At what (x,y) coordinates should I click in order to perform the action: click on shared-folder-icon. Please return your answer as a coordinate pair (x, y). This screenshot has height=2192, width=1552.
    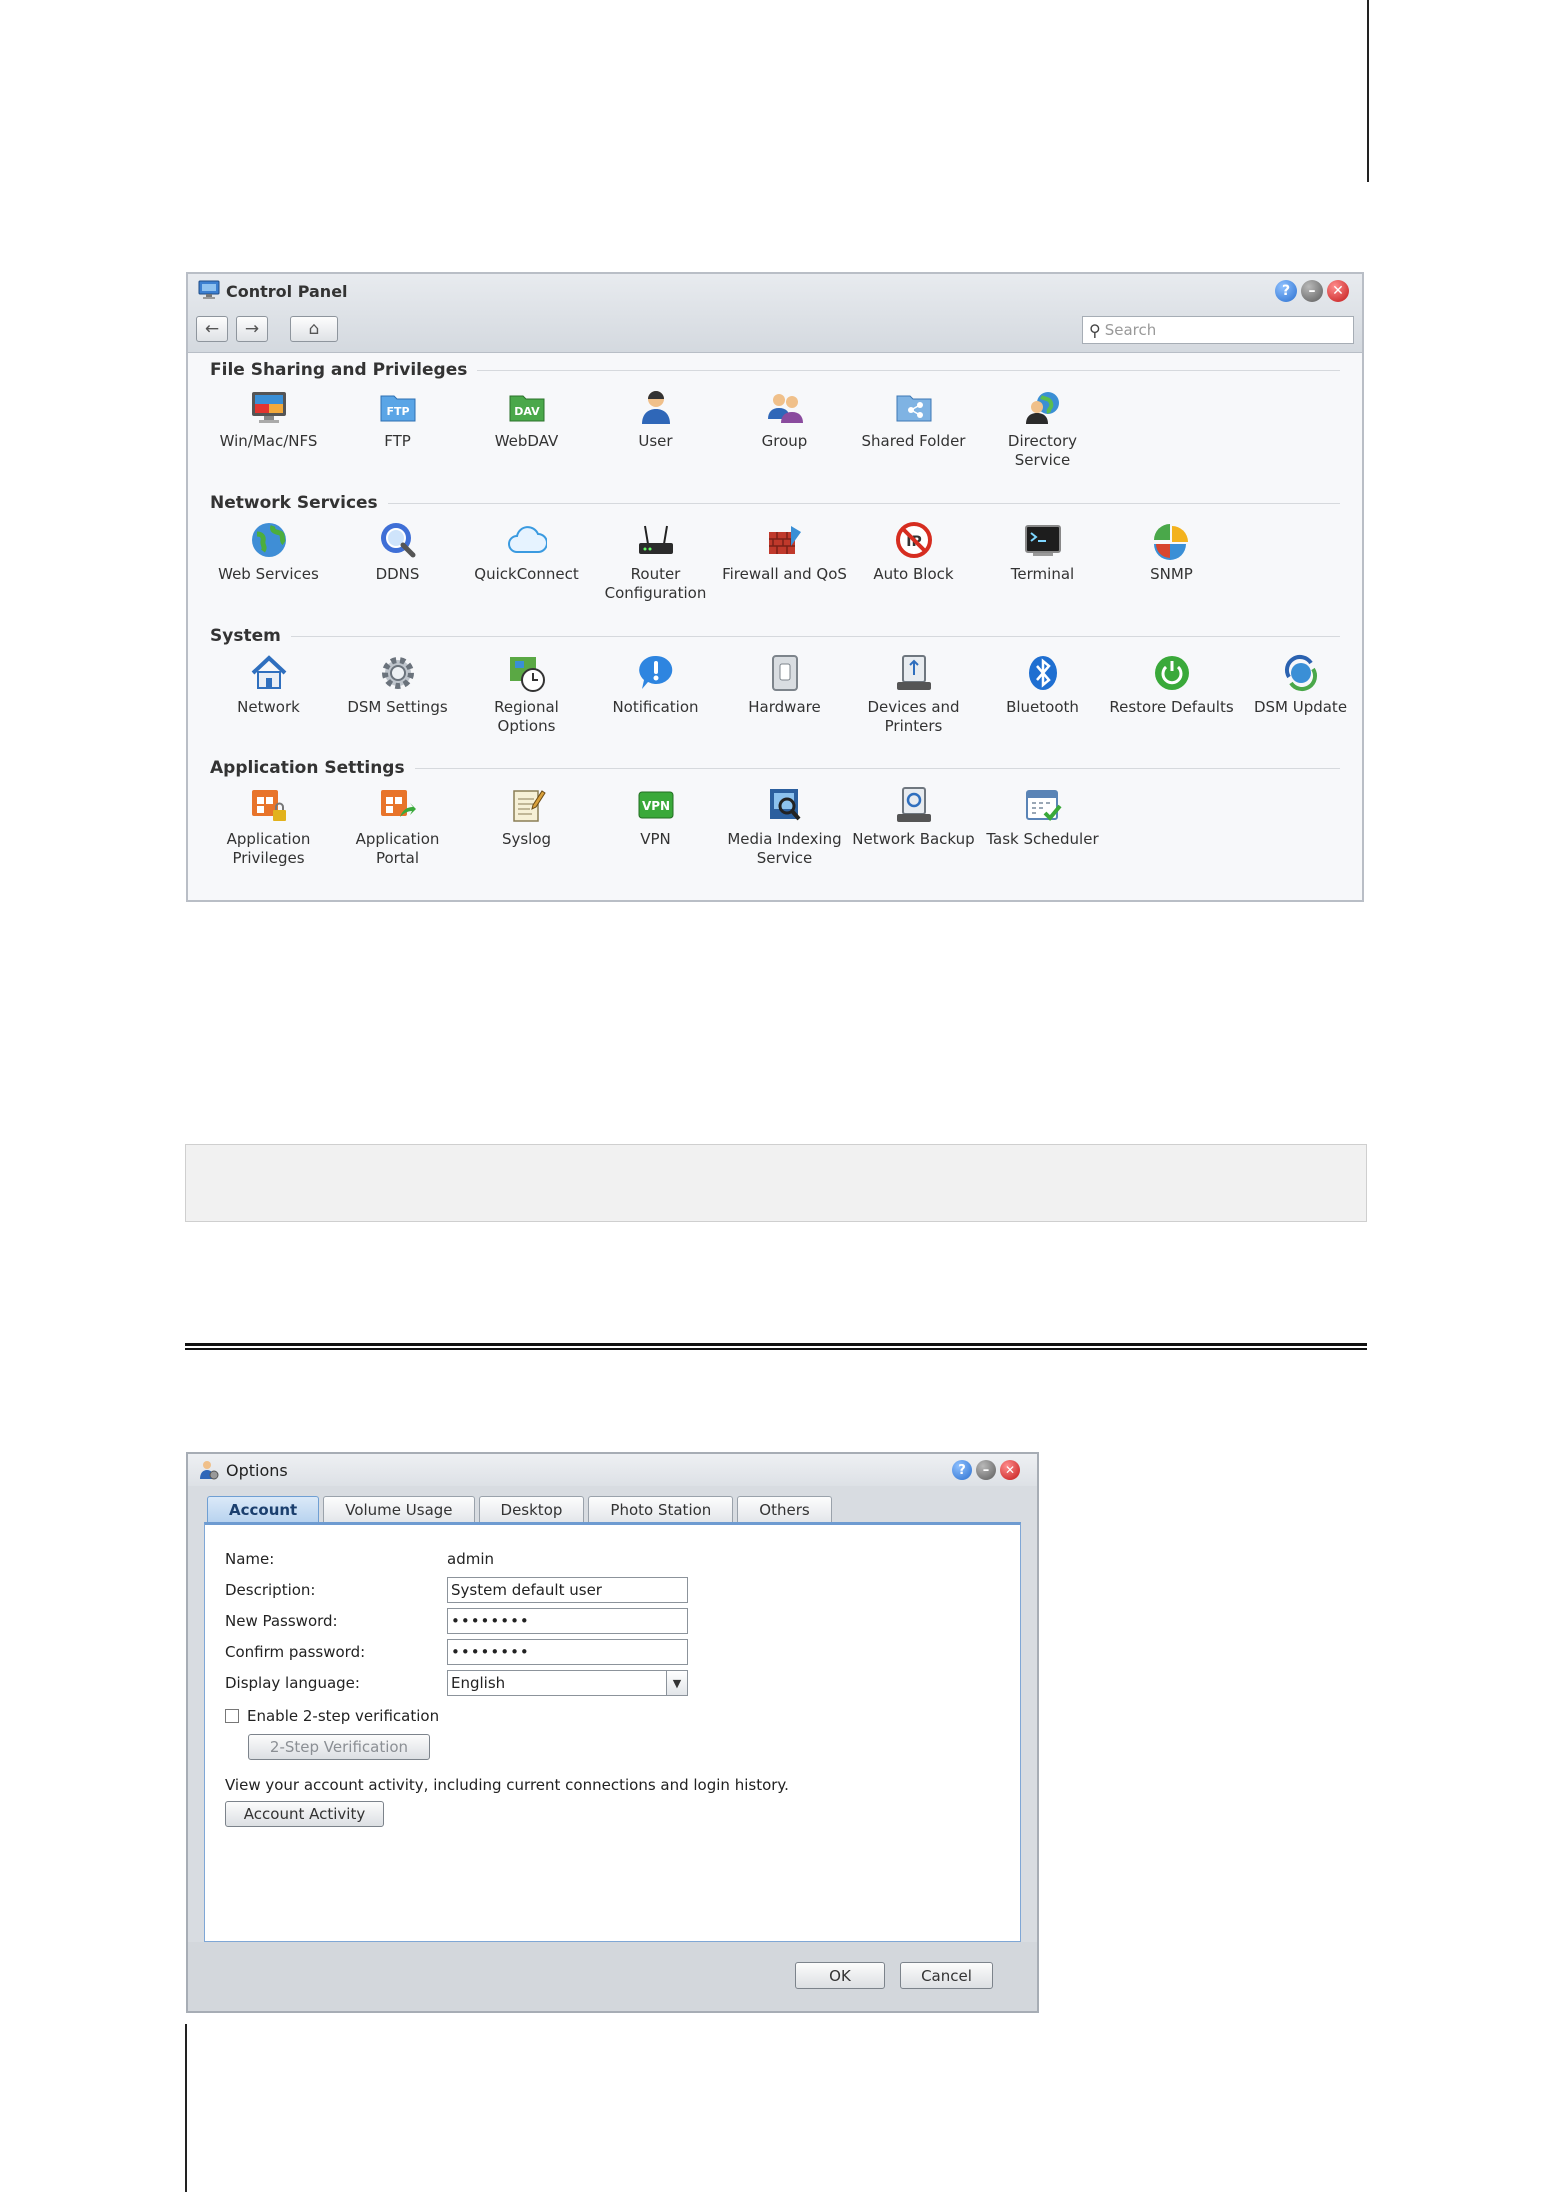
    Looking at the image, I should click on (914, 407).